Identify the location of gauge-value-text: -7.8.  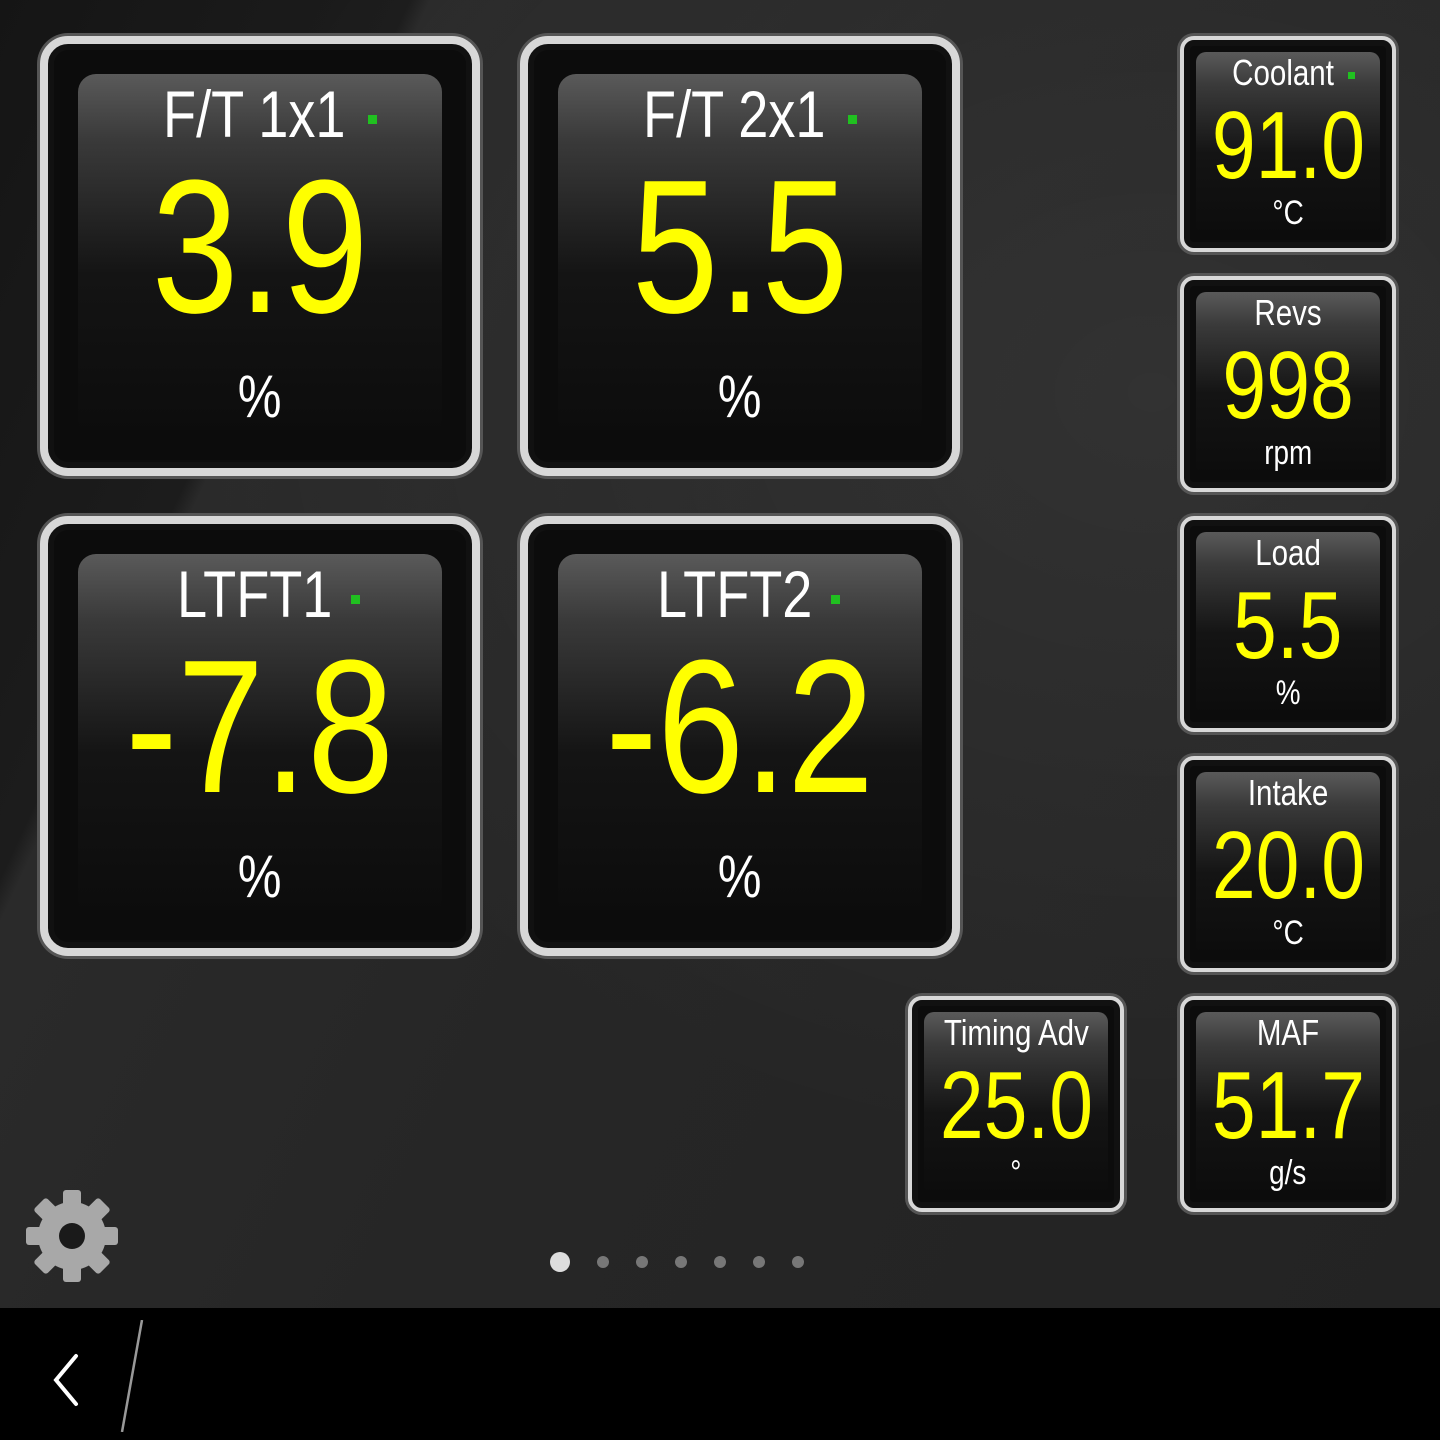
(260, 727).